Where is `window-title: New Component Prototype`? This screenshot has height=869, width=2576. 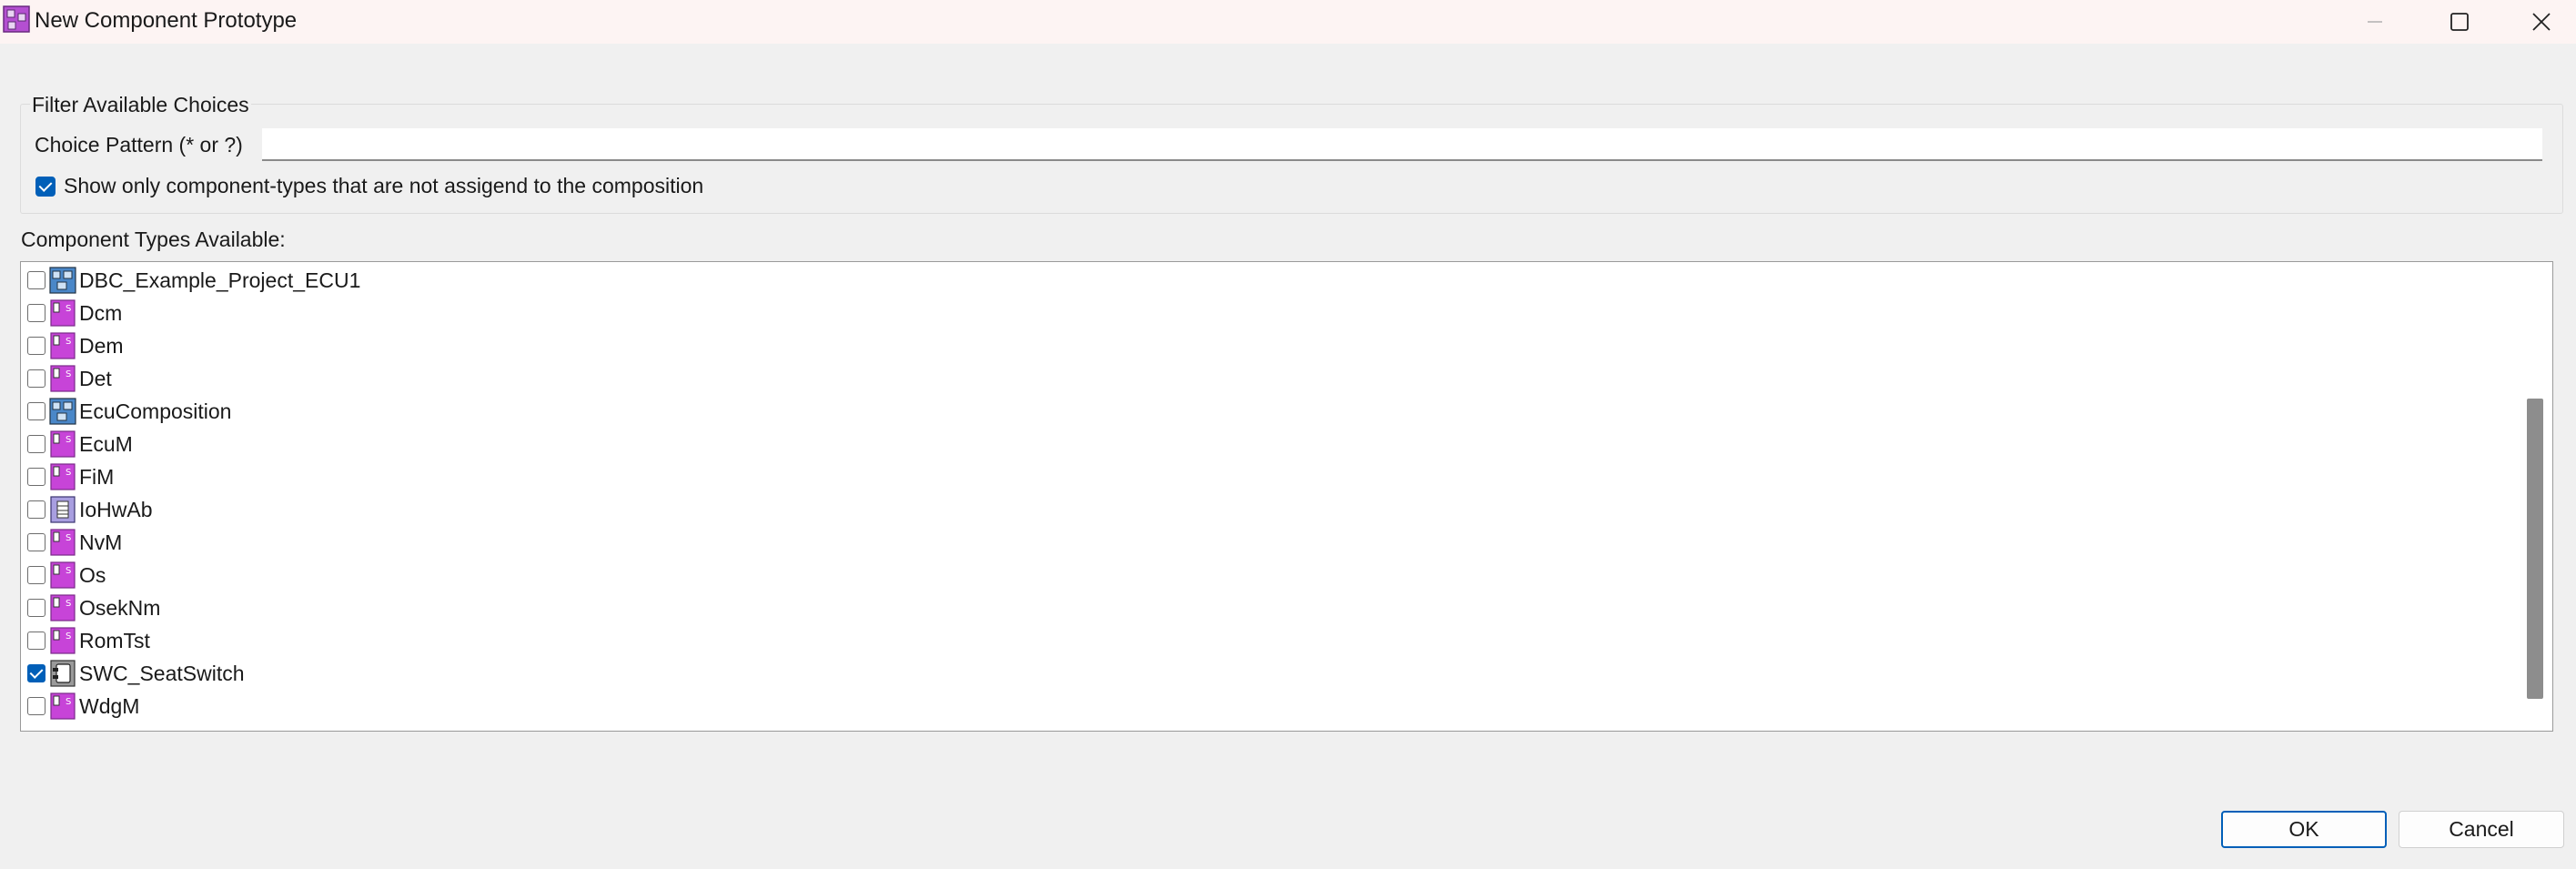
window-title: New Component Prototype is located at coordinates (167, 20).